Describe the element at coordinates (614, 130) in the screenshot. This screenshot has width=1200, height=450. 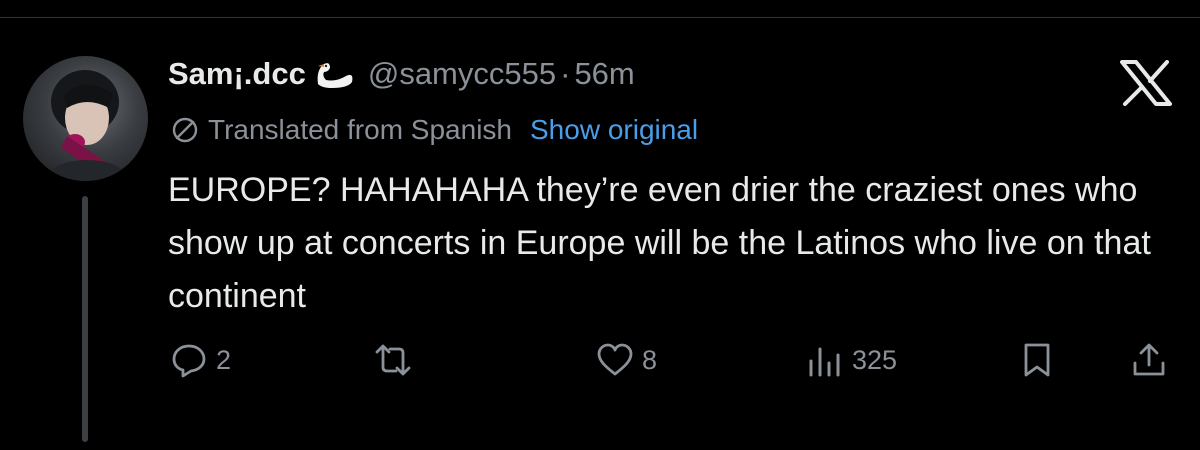
I see `show-original-link: Show original` at that location.